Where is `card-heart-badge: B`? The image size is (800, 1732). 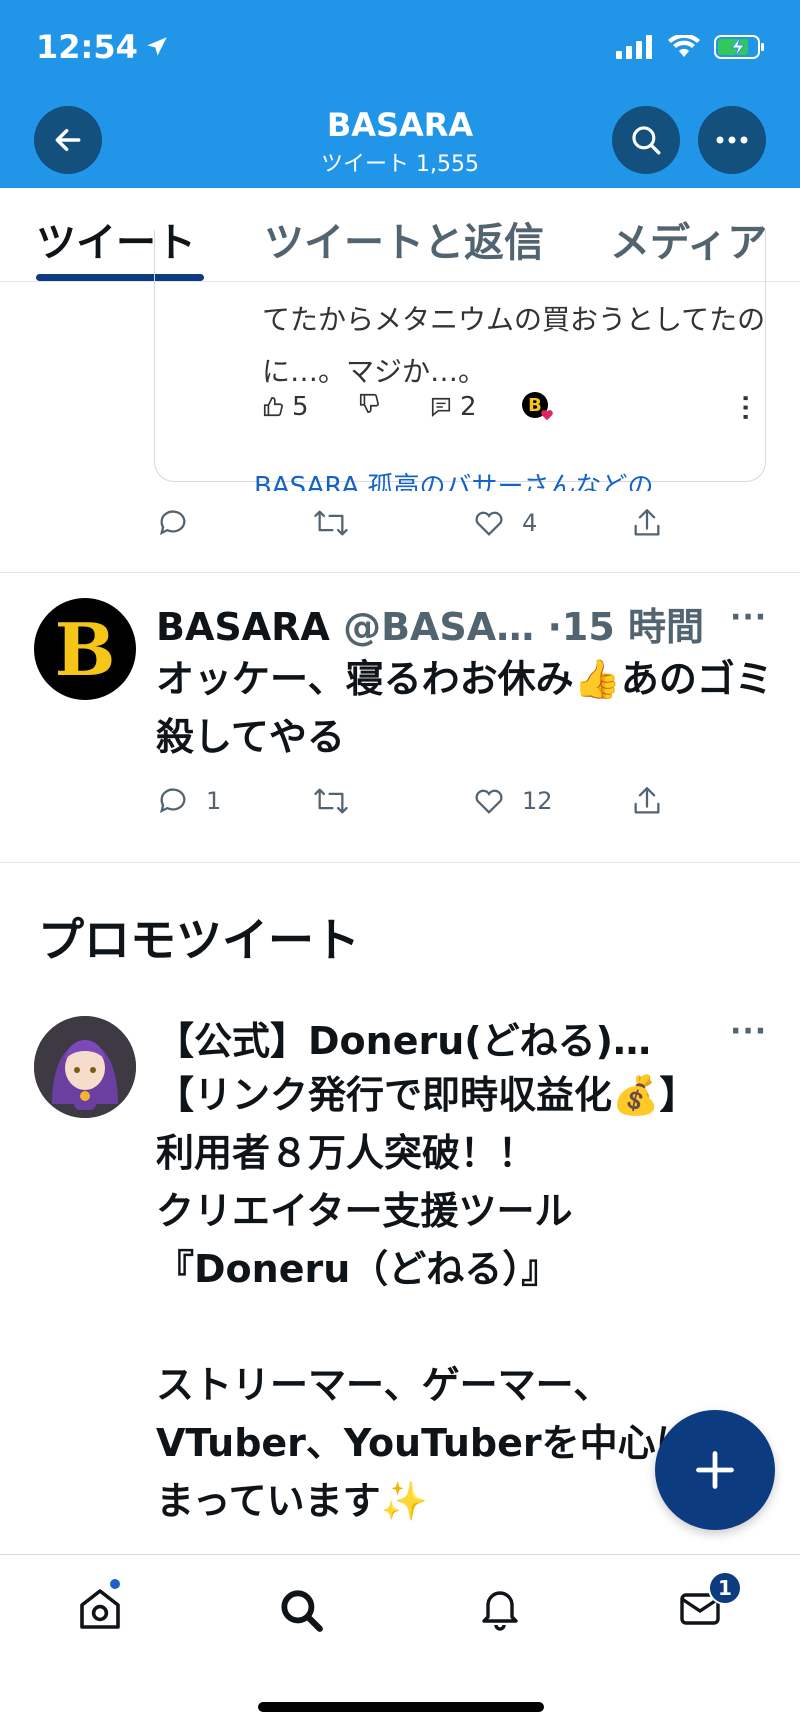
card-heart-badge: B is located at coordinates (537, 406).